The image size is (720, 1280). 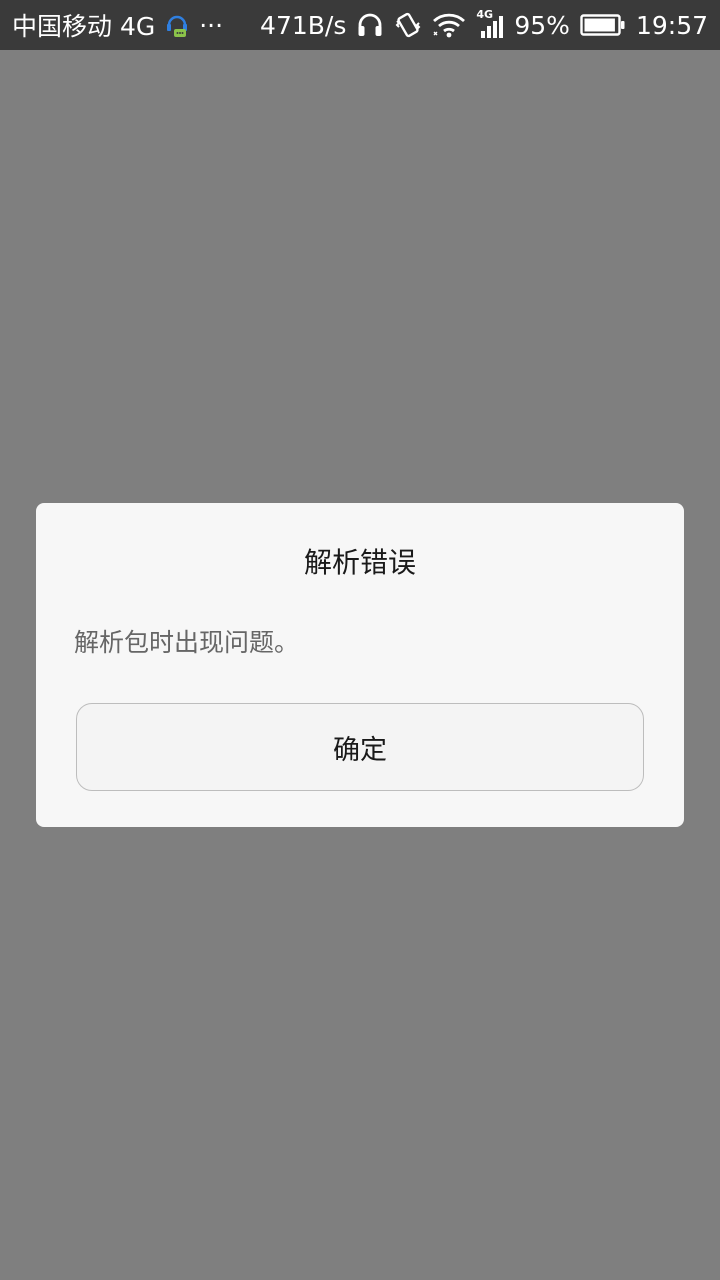 I want to click on battery-percent: 95%, so click(x=542, y=25).